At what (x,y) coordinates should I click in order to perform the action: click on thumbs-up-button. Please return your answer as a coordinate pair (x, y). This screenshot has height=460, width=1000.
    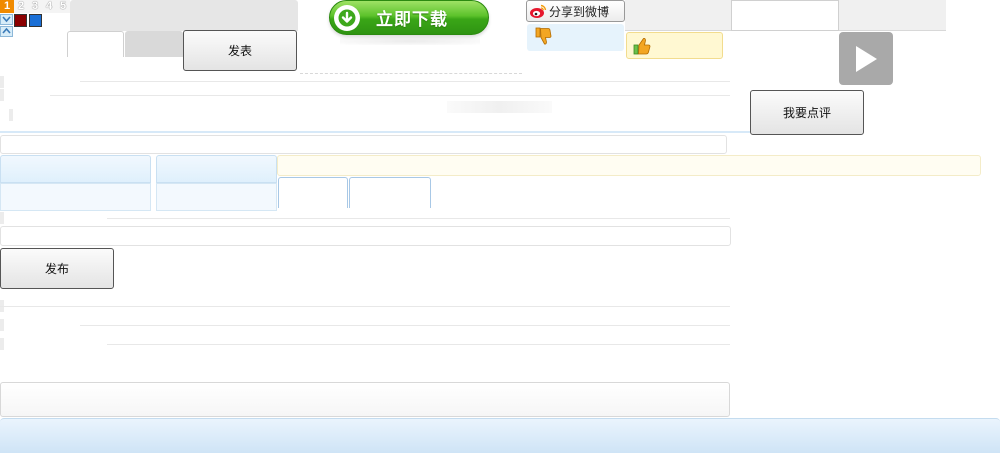
    Looking at the image, I should click on (674, 45).